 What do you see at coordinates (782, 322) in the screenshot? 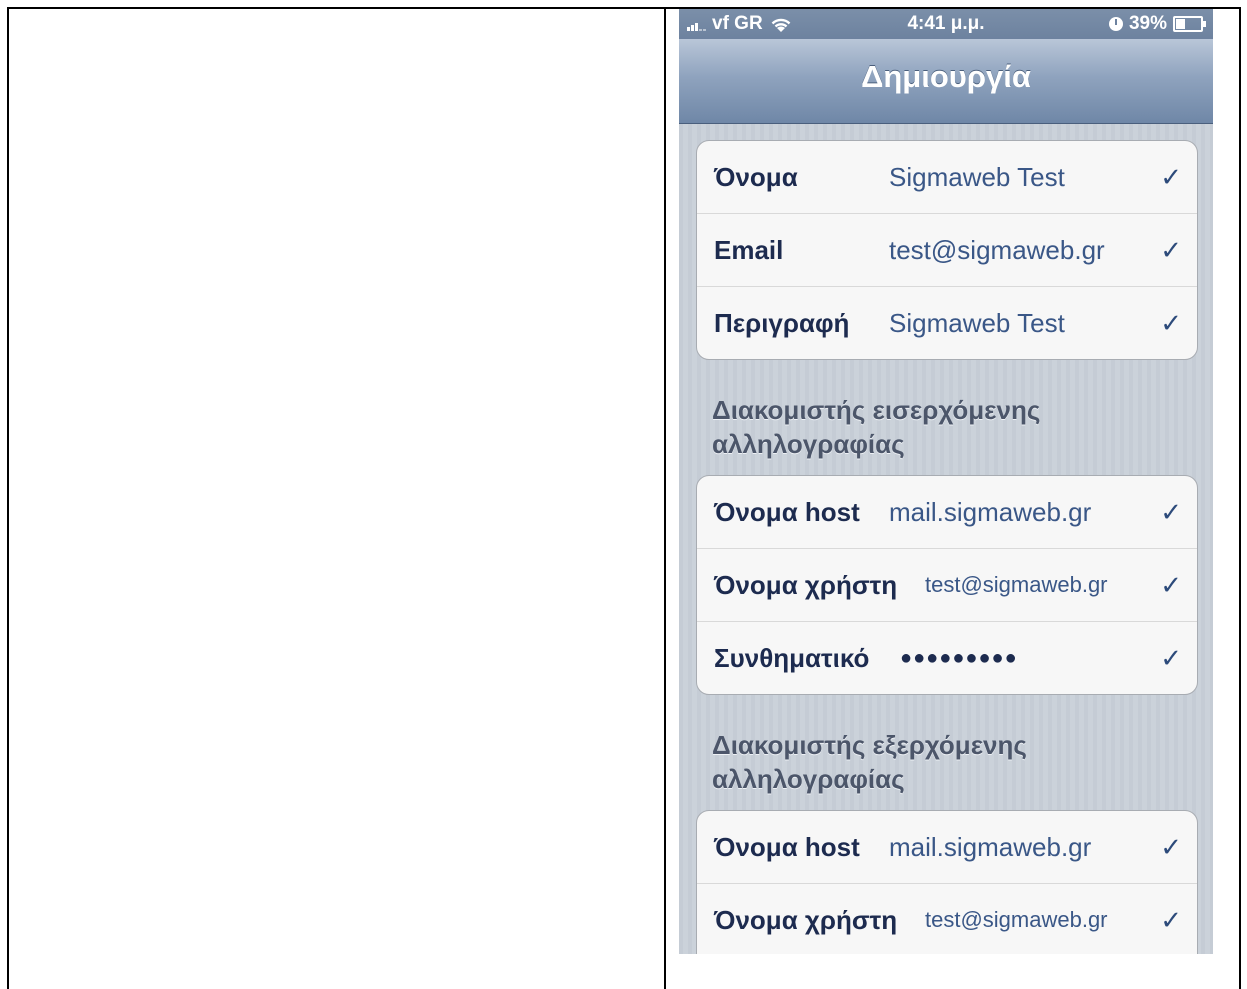
I see `description-label: Περιγραφή` at bounding box center [782, 322].